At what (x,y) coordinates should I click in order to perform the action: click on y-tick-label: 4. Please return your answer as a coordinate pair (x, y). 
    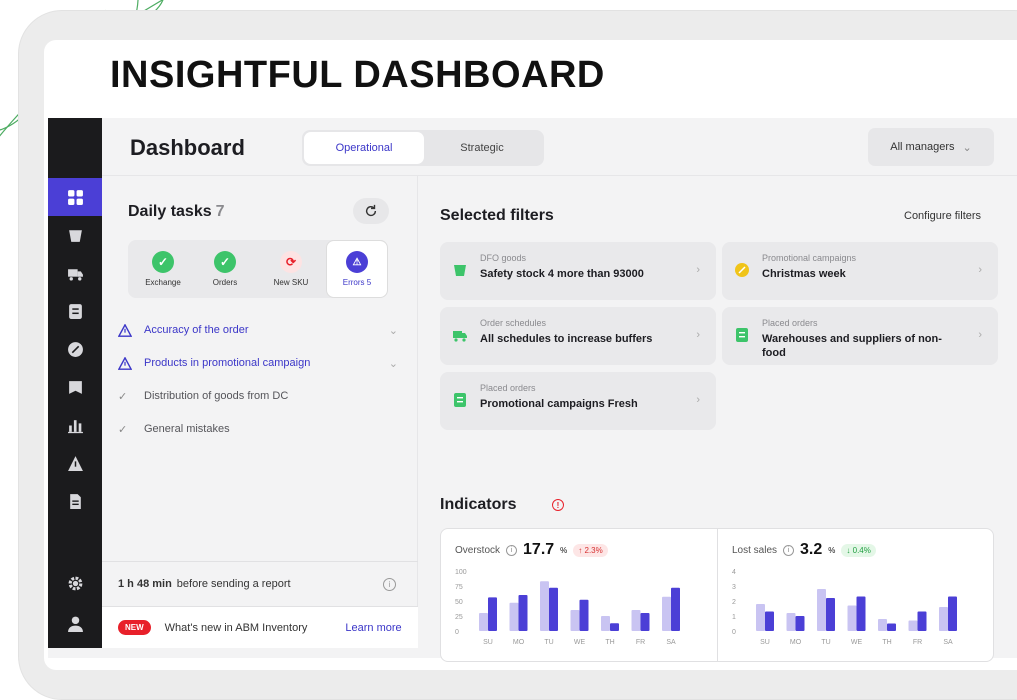
    Looking at the image, I should click on (734, 572).